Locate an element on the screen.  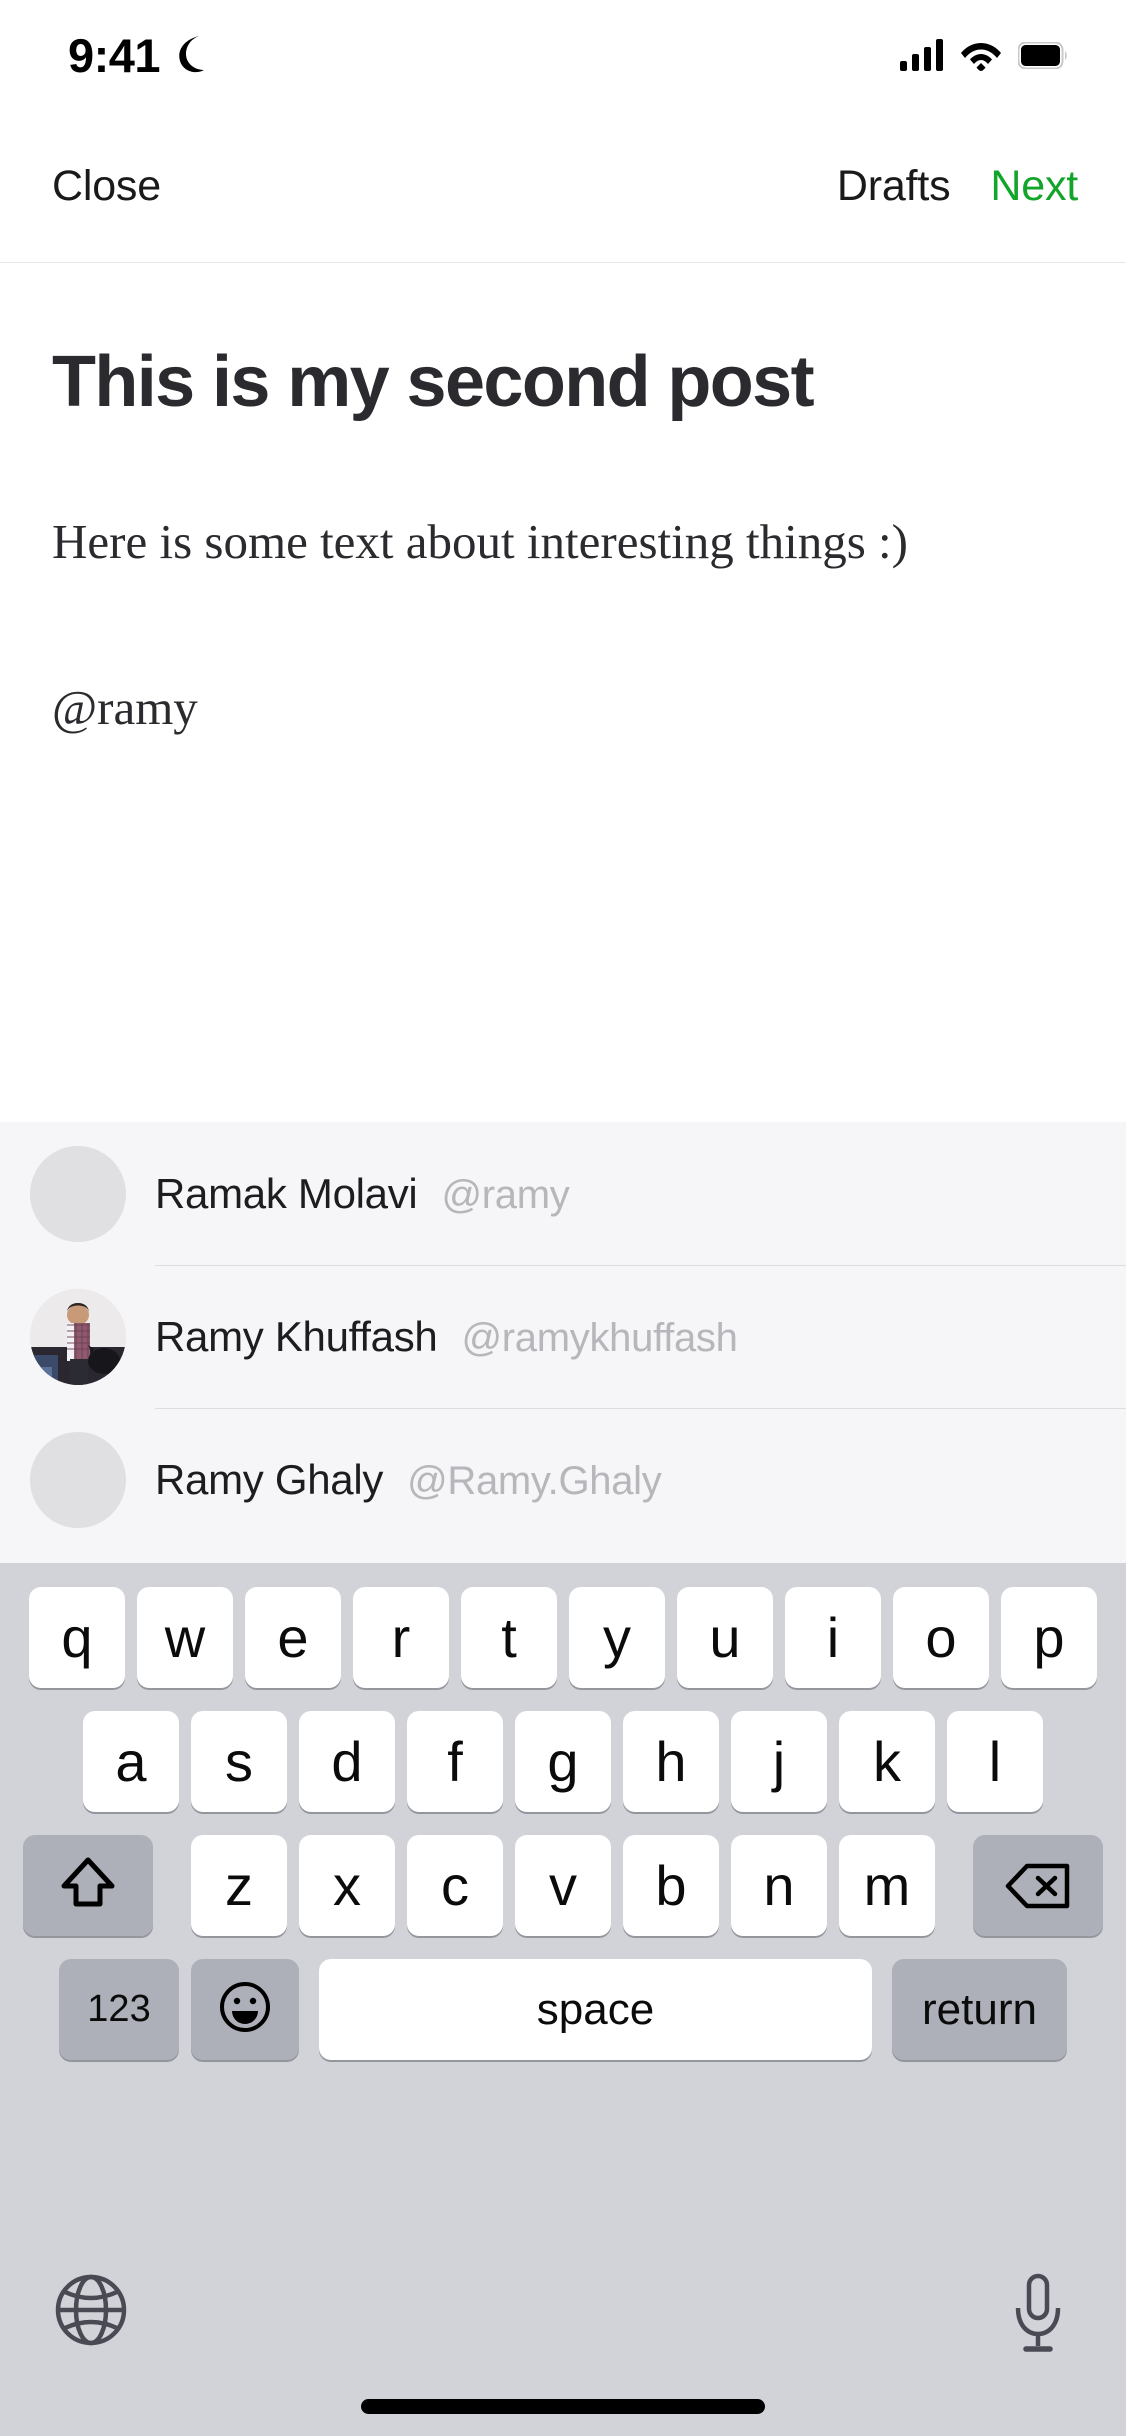
key-q: q is located at coordinates (77, 1637).